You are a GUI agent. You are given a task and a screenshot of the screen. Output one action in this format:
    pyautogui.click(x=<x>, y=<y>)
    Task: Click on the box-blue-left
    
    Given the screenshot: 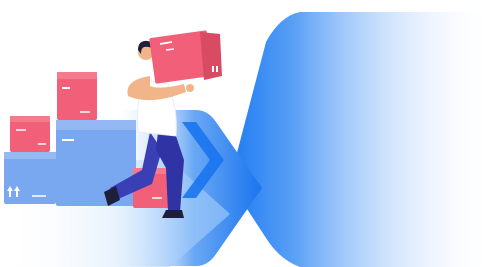 What is the action you would take?
    pyautogui.click(x=30, y=178)
    